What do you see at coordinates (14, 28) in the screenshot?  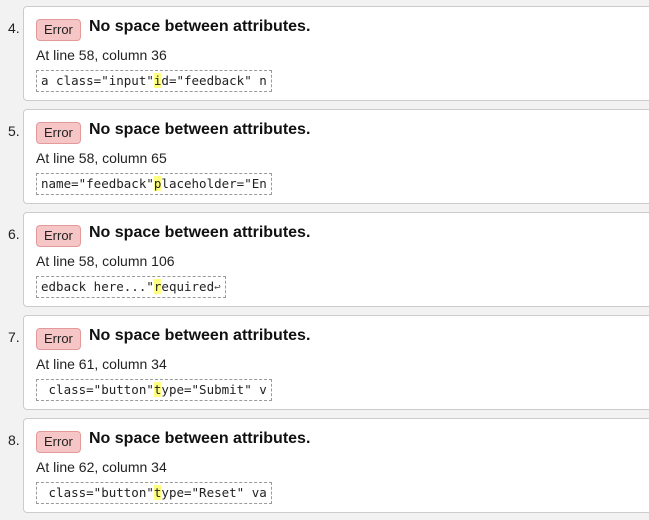 I see `error-number: 4.` at bounding box center [14, 28].